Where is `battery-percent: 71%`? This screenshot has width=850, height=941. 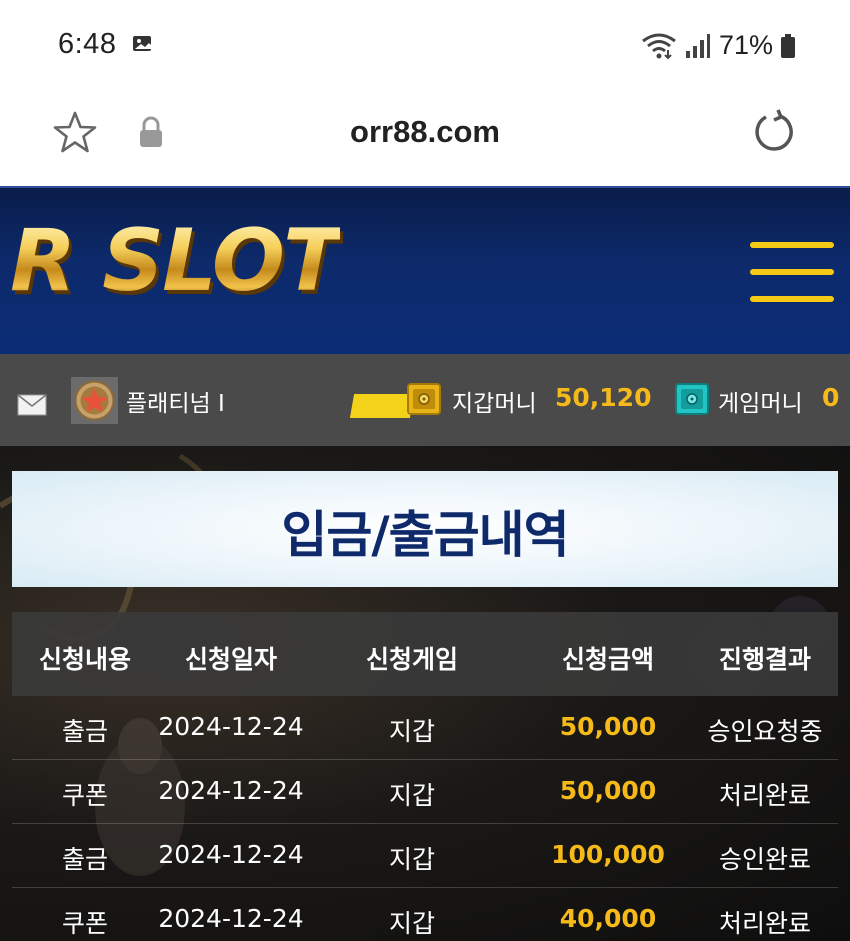
battery-percent: 71% is located at coordinates (745, 45).